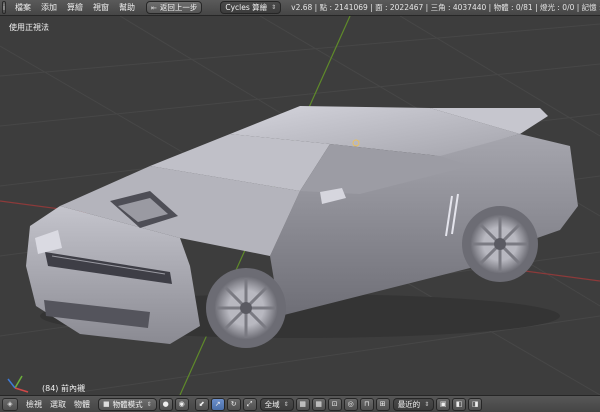 This screenshot has height=412, width=600. Describe the element at coordinates (63, 388) in the screenshot. I see `active-object-info: (84) 前內襯` at that location.